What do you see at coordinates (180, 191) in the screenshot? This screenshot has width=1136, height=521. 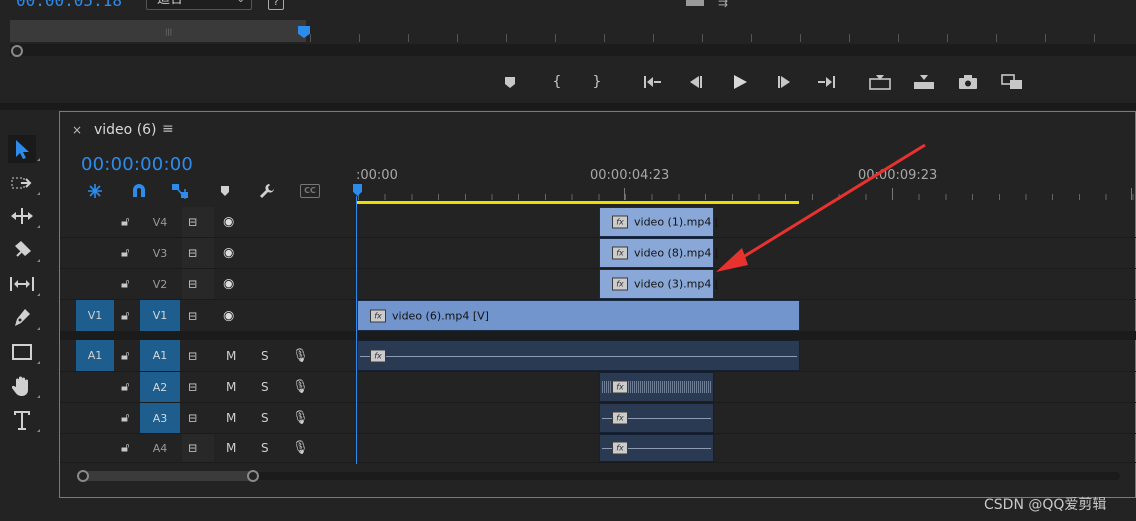 I see `linked-selection-icon` at bounding box center [180, 191].